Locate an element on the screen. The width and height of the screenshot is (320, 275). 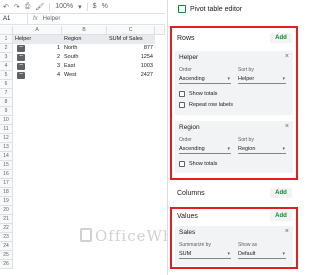
corner-header is located at coordinates (6, 30).